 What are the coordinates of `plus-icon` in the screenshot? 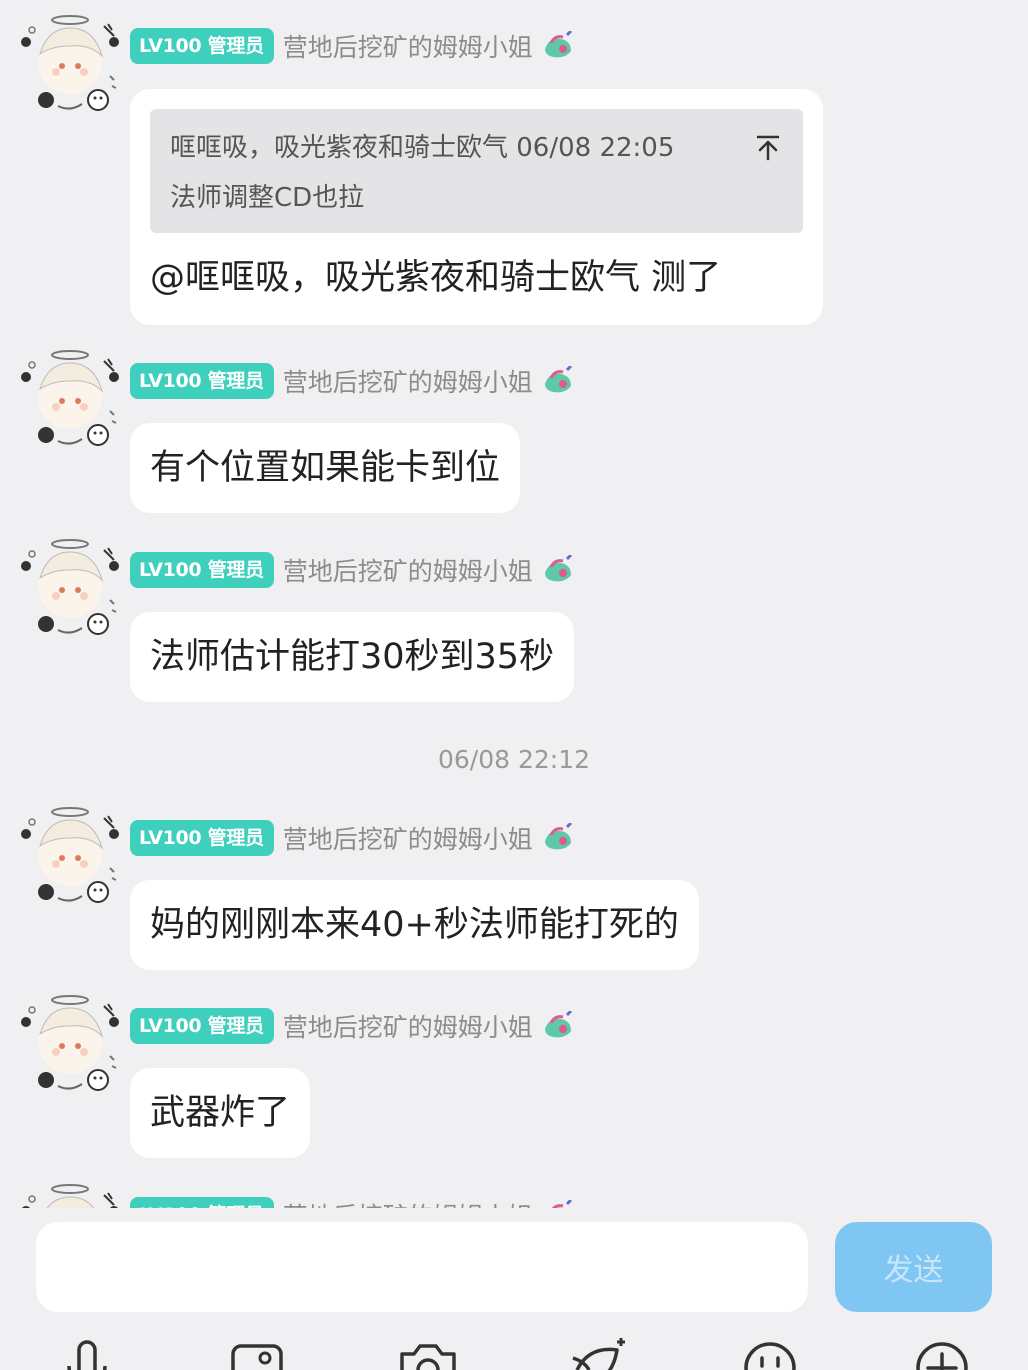 It's located at (942, 1353).